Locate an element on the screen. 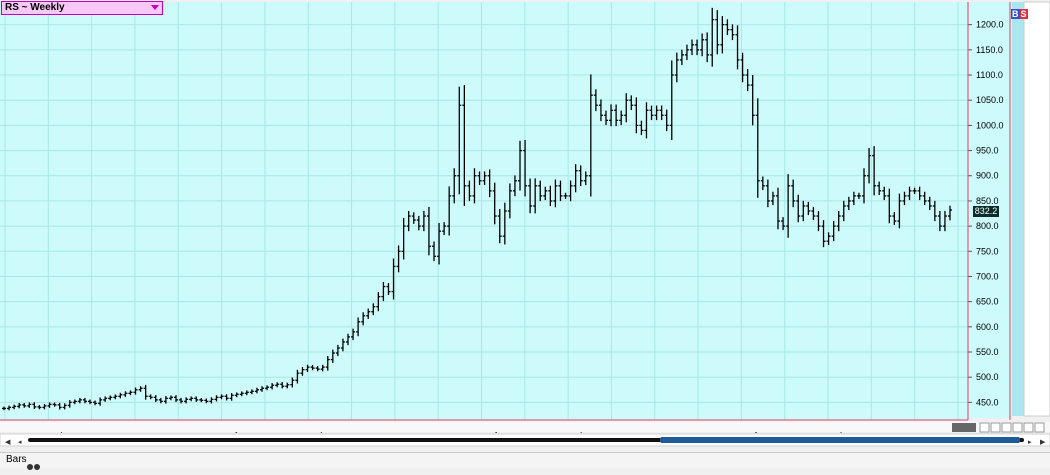 Image resolution: width=1050 pixels, height=475 pixels. scrollbar-visible-range is located at coordinates (840, 440).